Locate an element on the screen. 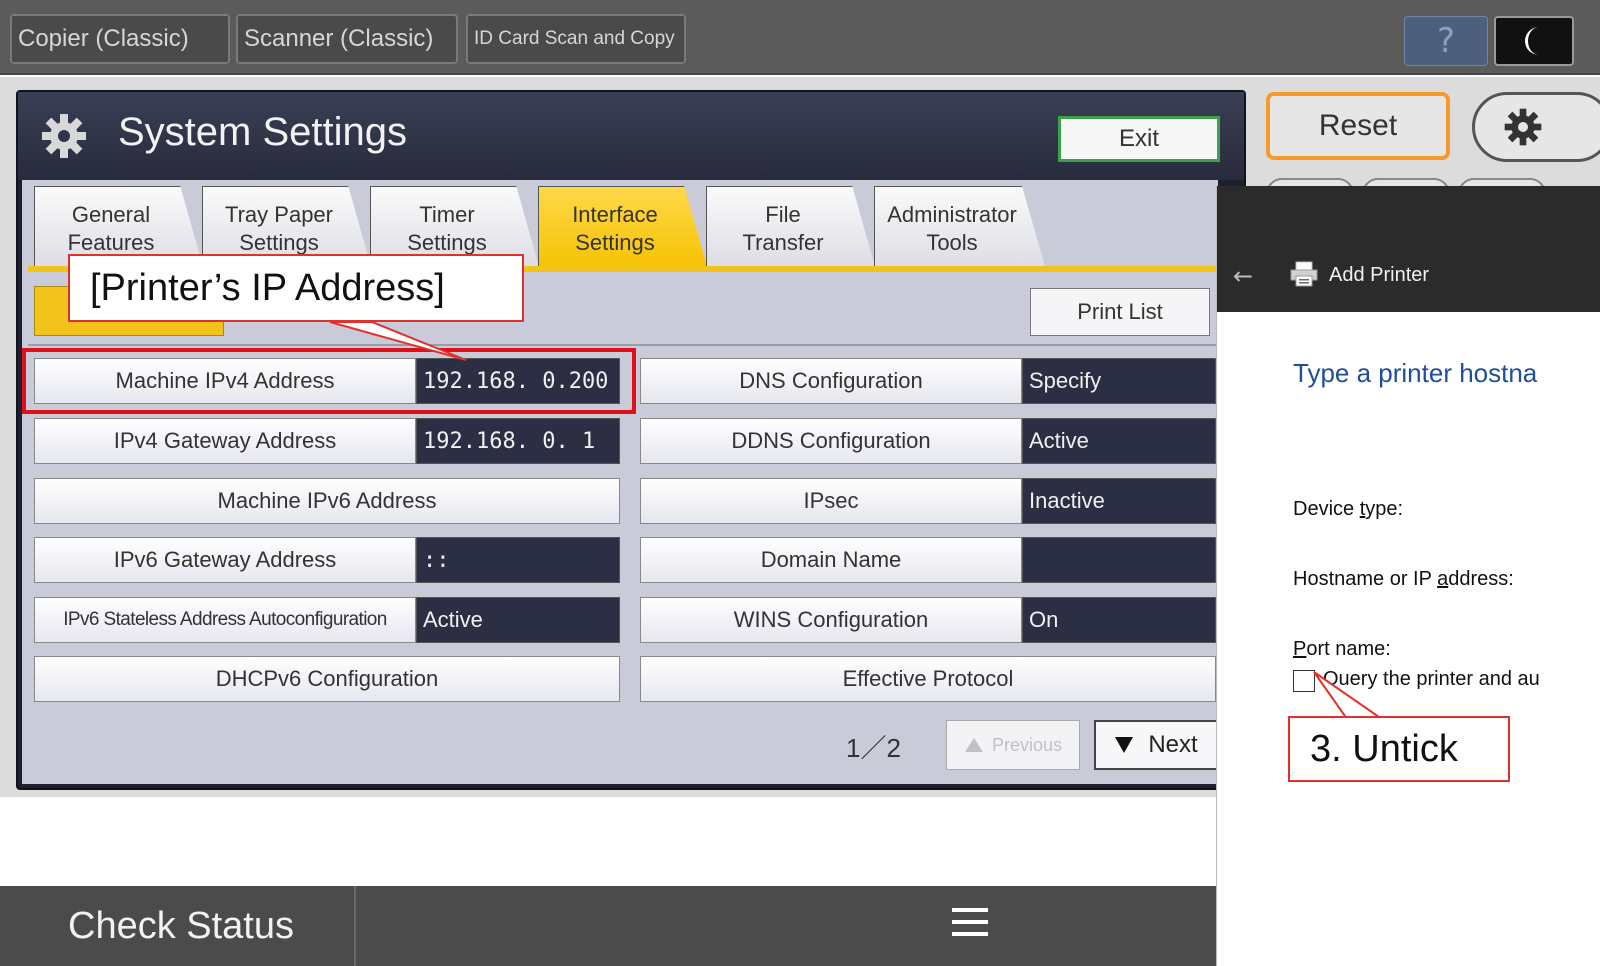 This screenshot has width=1600, height=966. tab-line: Tools is located at coordinates (952, 242).